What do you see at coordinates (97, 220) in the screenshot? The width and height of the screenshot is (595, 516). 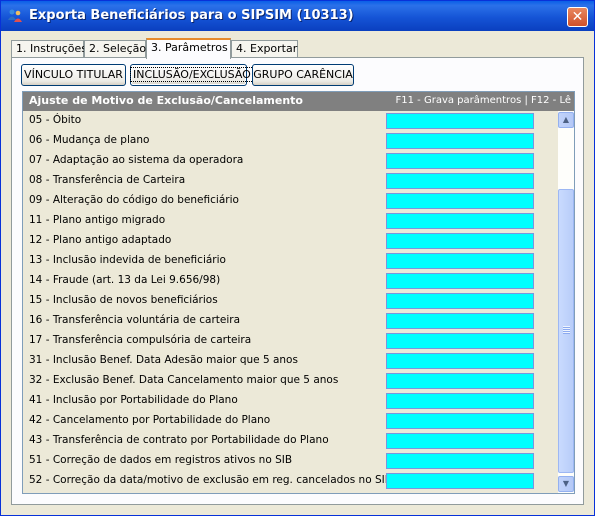 I see `row-label: 11 - Plano antigo migrado` at bounding box center [97, 220].